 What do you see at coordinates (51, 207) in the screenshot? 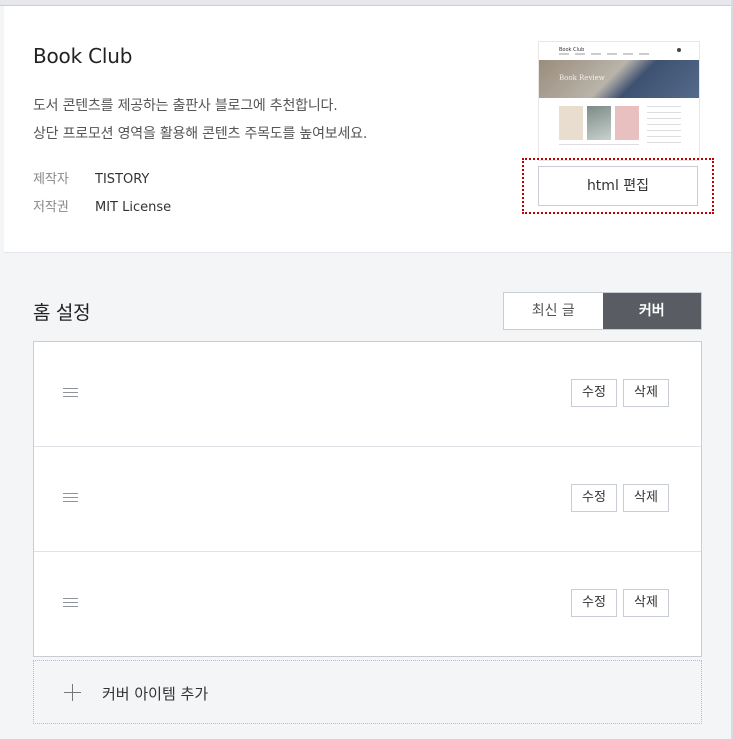
I see `license-label: 저작권` at bounding box center [51, 207].